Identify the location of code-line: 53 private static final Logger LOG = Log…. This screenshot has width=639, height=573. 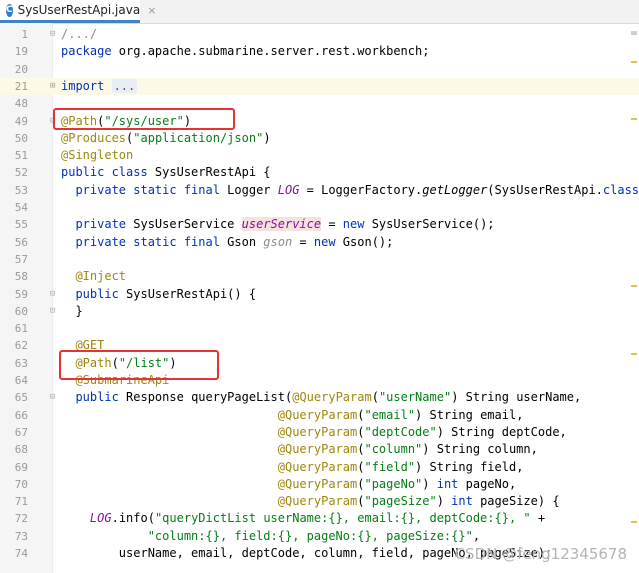
(319, 190).